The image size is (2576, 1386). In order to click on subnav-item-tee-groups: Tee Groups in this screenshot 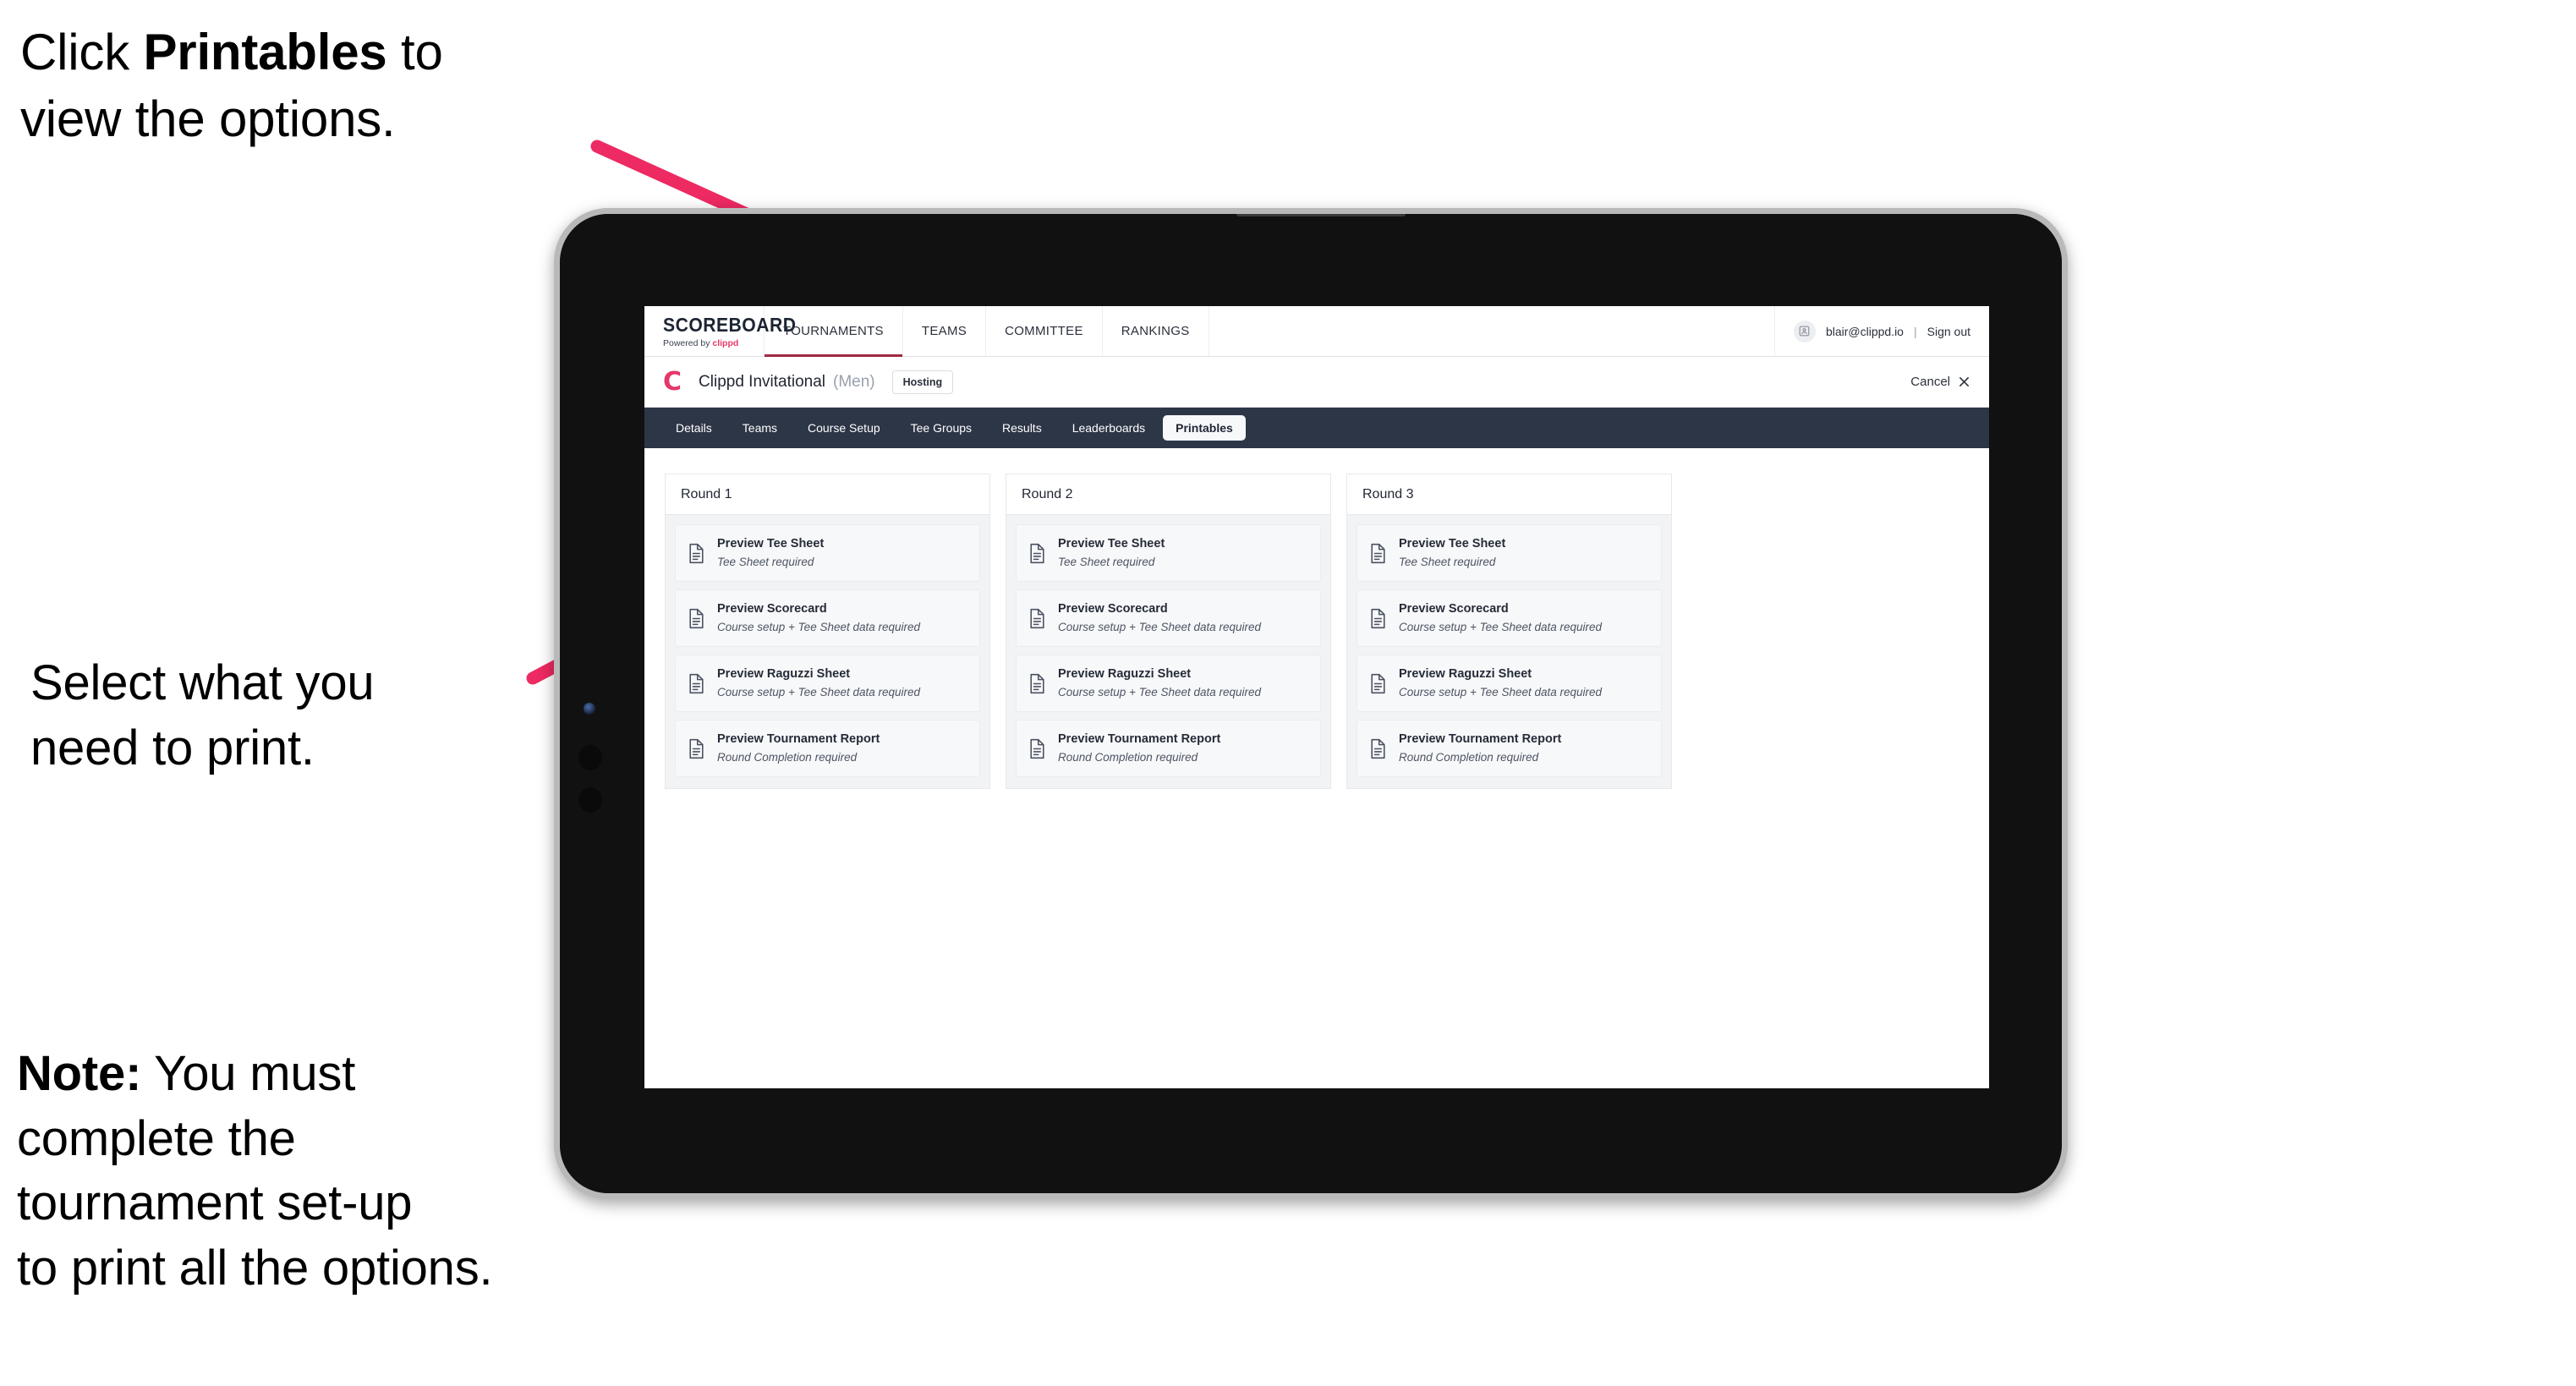, I will do `click(941, 428)`.